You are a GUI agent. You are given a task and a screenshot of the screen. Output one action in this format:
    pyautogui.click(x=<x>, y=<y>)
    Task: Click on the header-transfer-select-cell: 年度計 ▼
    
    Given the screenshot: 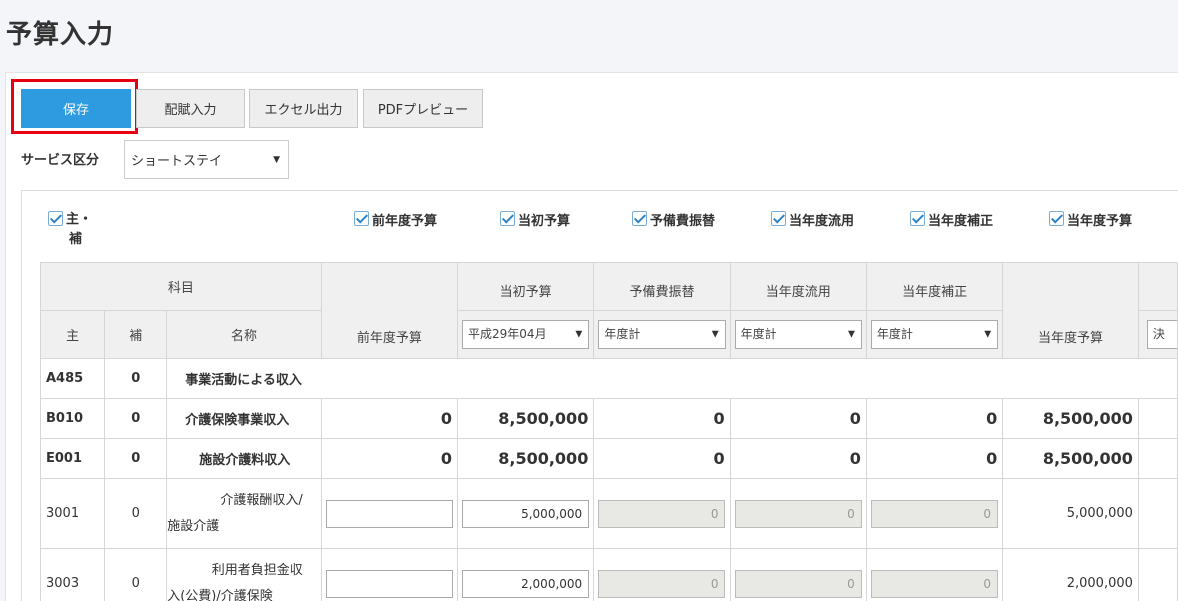 What is the action you would take?
    pyautogui.click(x=798, y=334)
    